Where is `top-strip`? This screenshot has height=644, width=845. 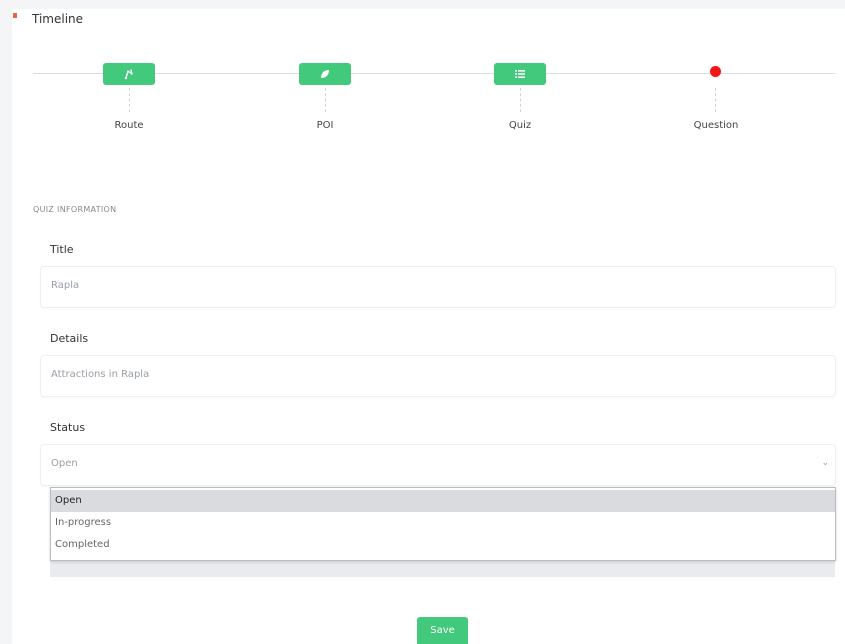 top-strip is located at coordinates (422, 4).